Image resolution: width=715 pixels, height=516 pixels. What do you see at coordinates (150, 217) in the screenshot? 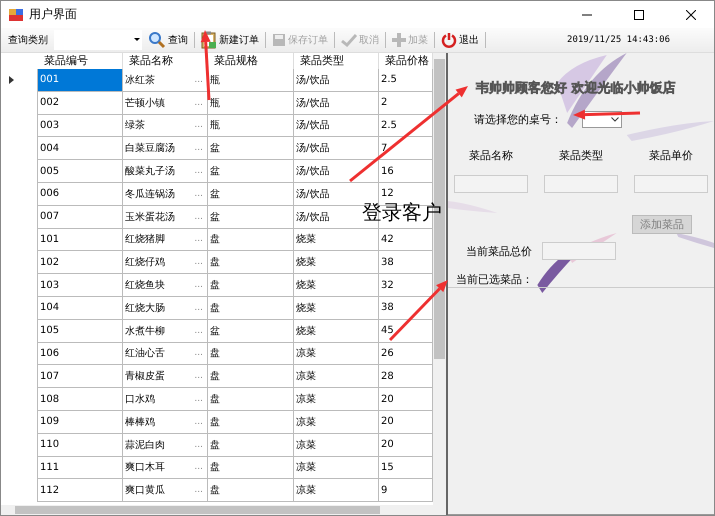
I see `table-cell: 玉米蛋花汤` at bounding box center [150, 217].